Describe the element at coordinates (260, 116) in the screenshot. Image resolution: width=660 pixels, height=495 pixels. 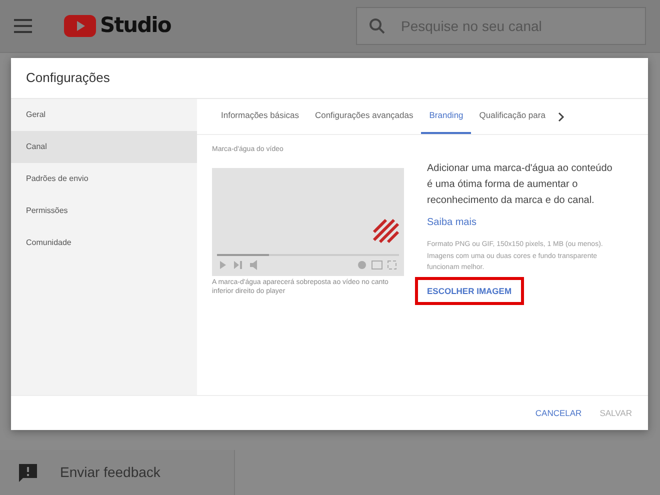
I see `tab: Informações básicas` at that location.